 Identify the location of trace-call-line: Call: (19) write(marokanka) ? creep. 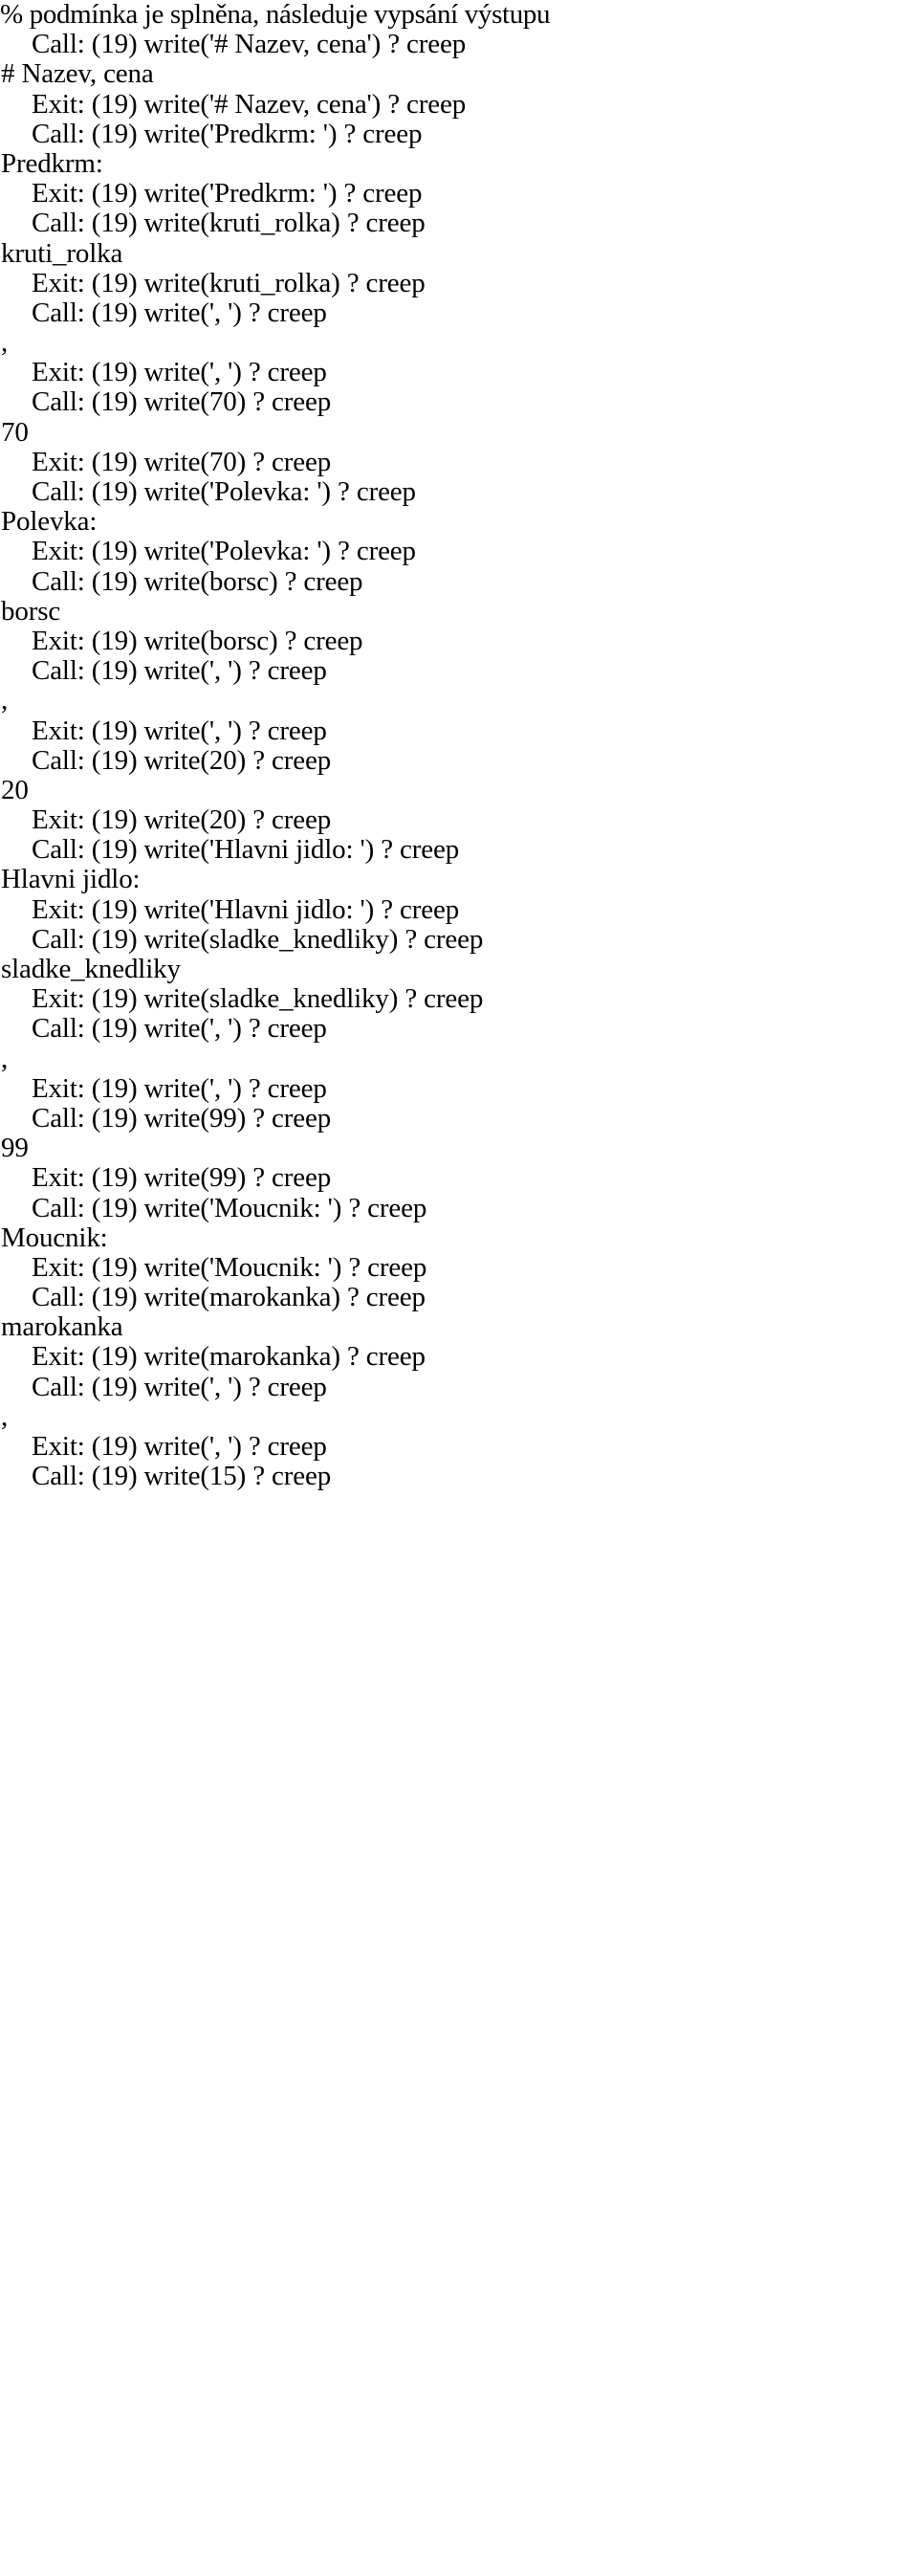
(229, 1297).